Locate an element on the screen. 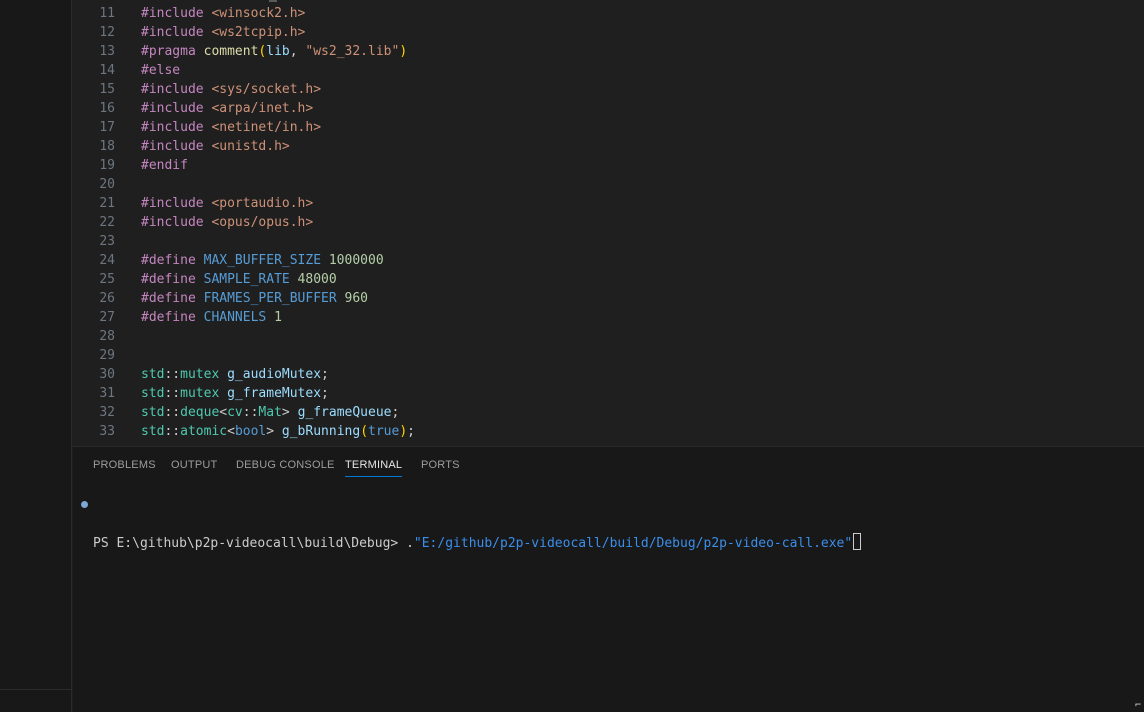 This screenshot has width=1144, height=712. line-number: 30 is located at coordinates (107, 374).